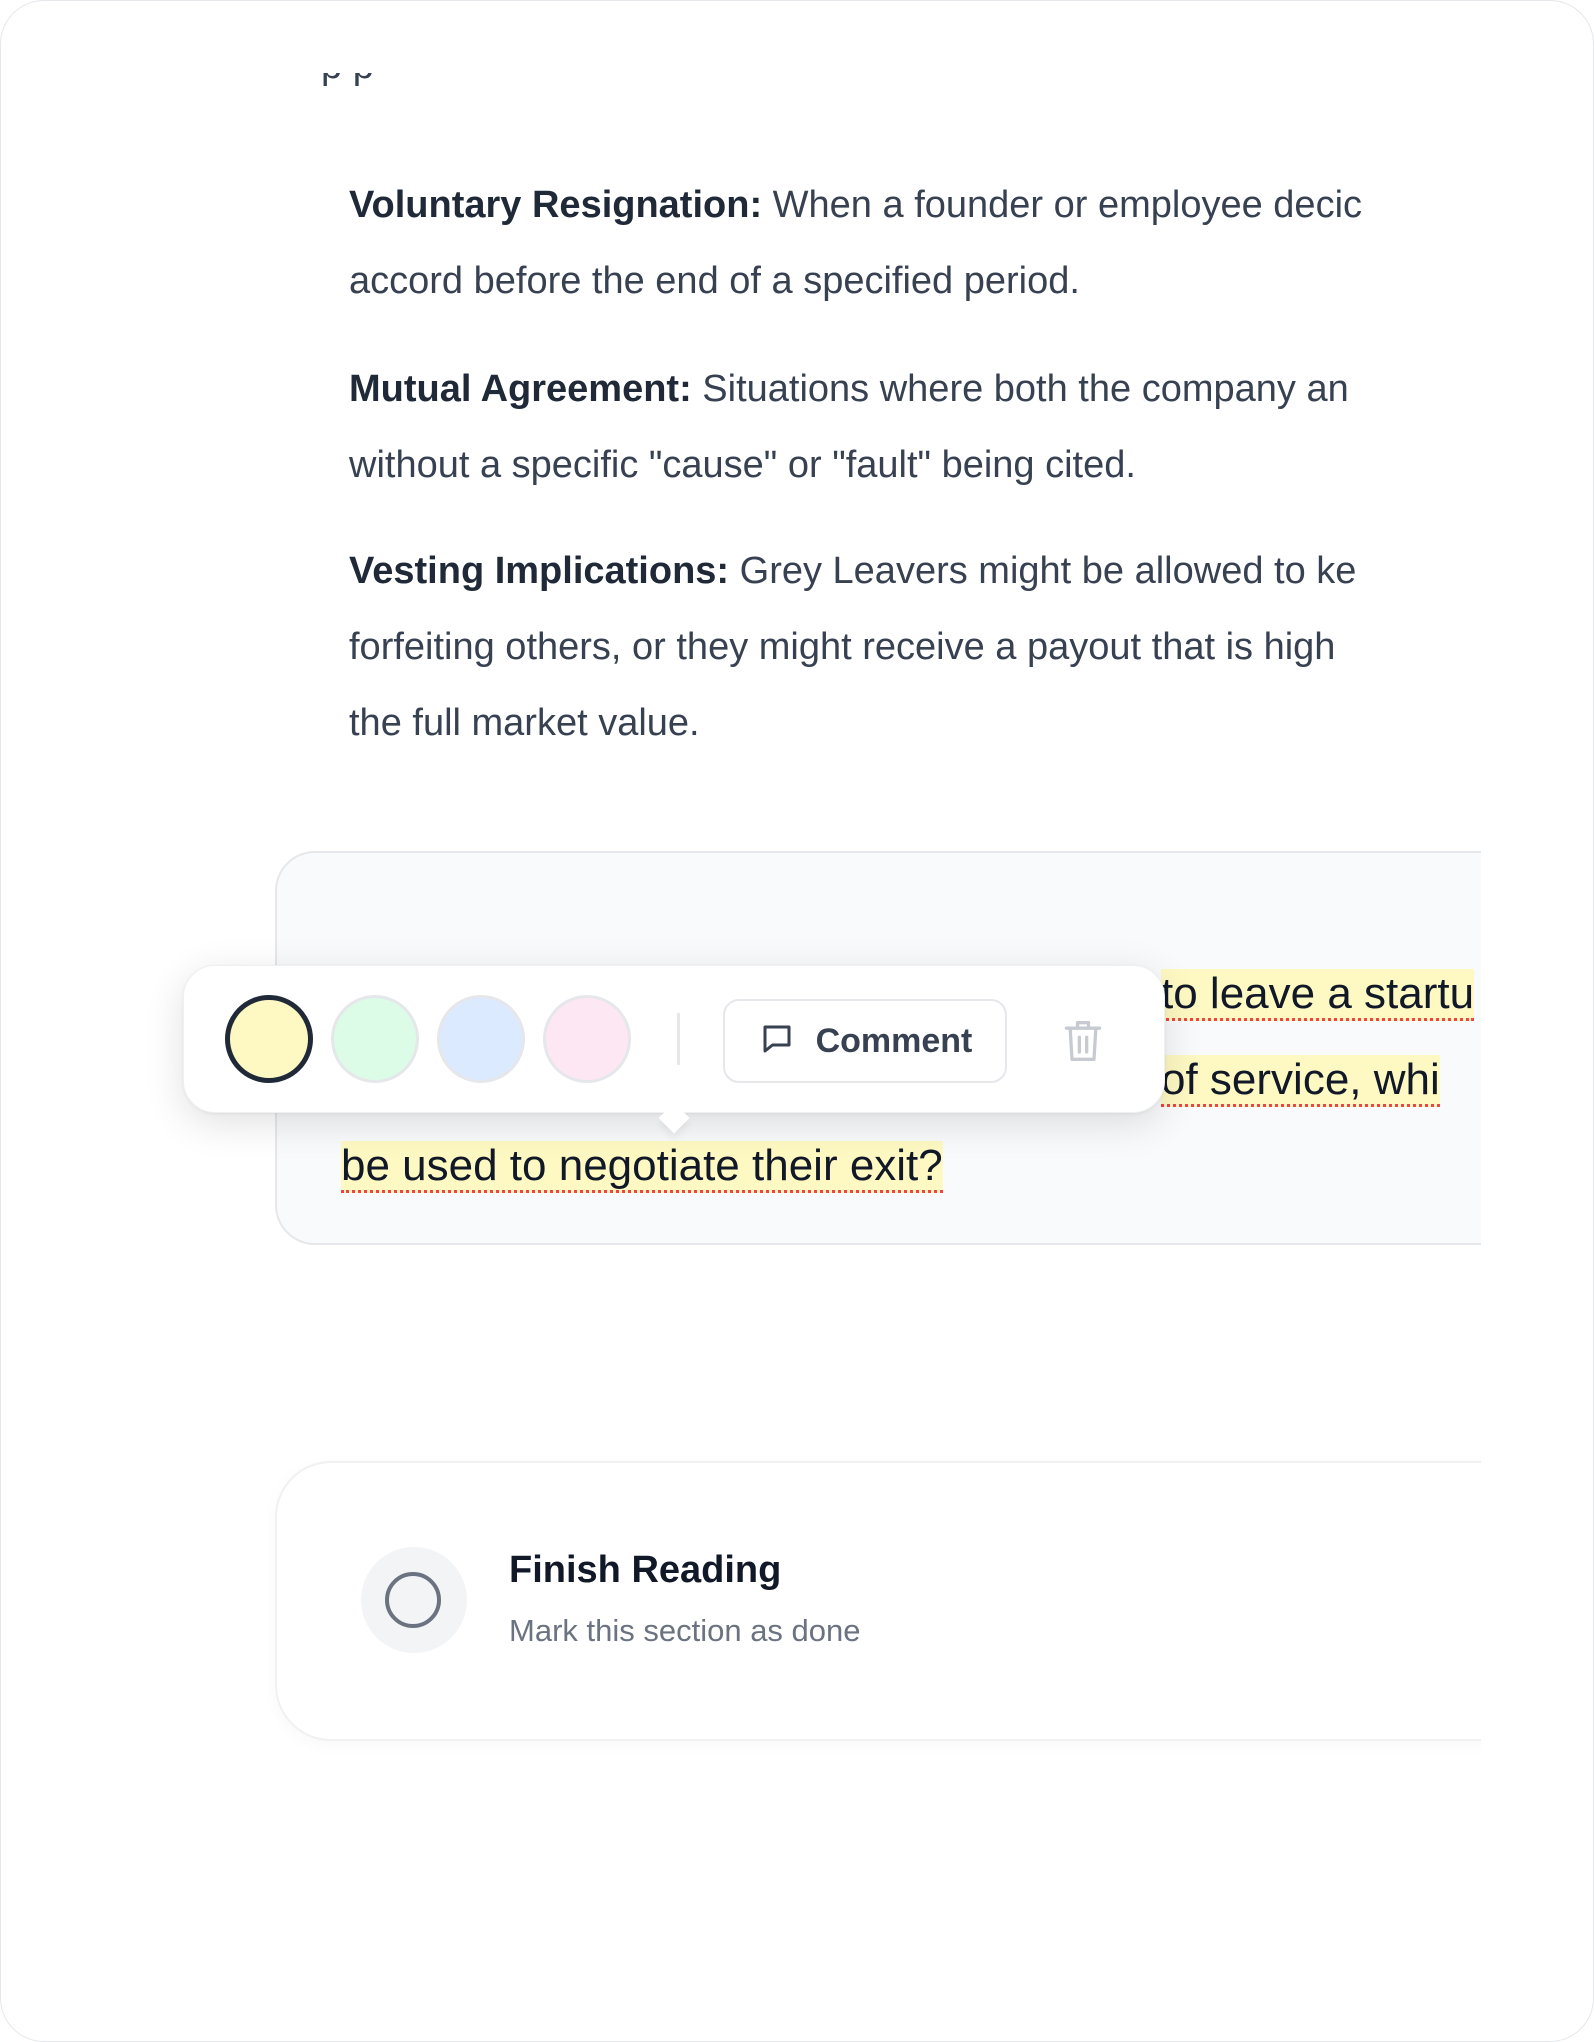 The height and width of the screenshot is (2042, 1594). What do you see at coordinates (587, 1039) in the screenshot?
I see `highlight-color-pink` at bounding box center [587, 1039].